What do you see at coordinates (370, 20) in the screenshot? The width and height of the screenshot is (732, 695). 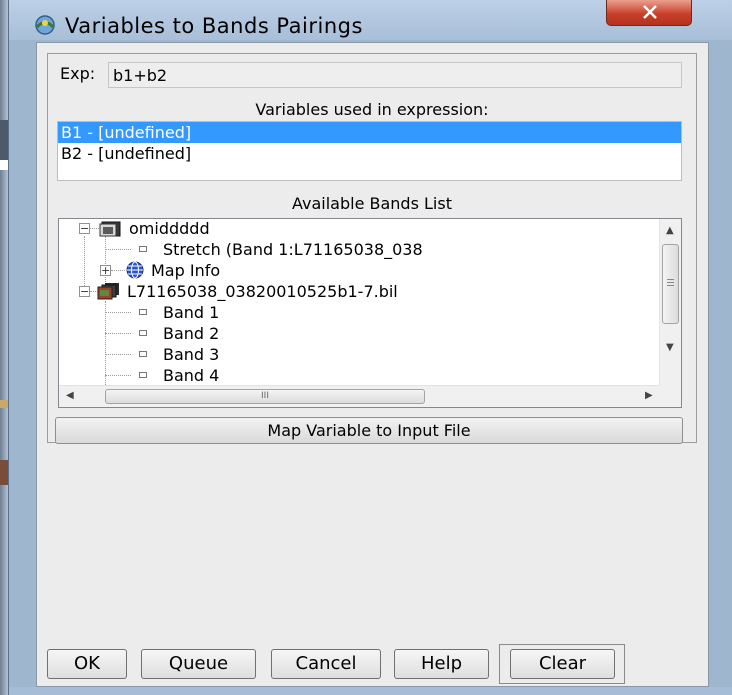 I see `title-bar: Variables to Bands Pairings` at bounding box center [370, 20].